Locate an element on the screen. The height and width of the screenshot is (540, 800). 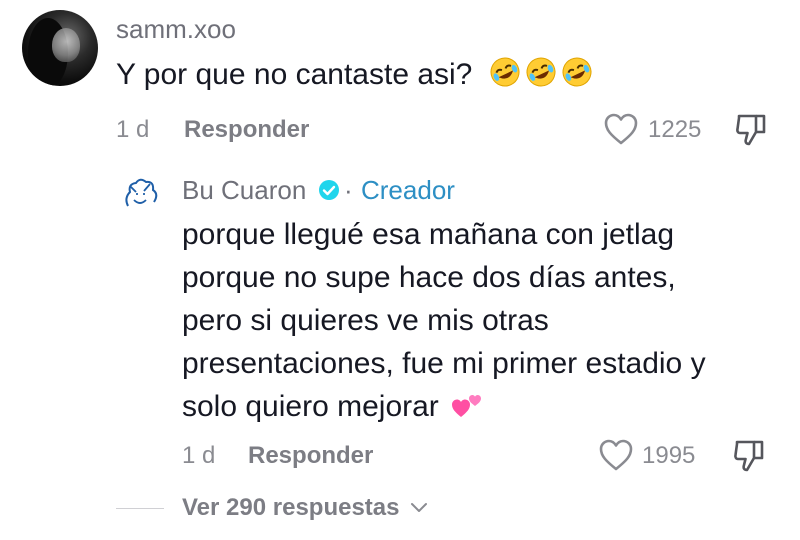
reply-text-content: solo quiero mejorar is located at coordinates (310, 406).